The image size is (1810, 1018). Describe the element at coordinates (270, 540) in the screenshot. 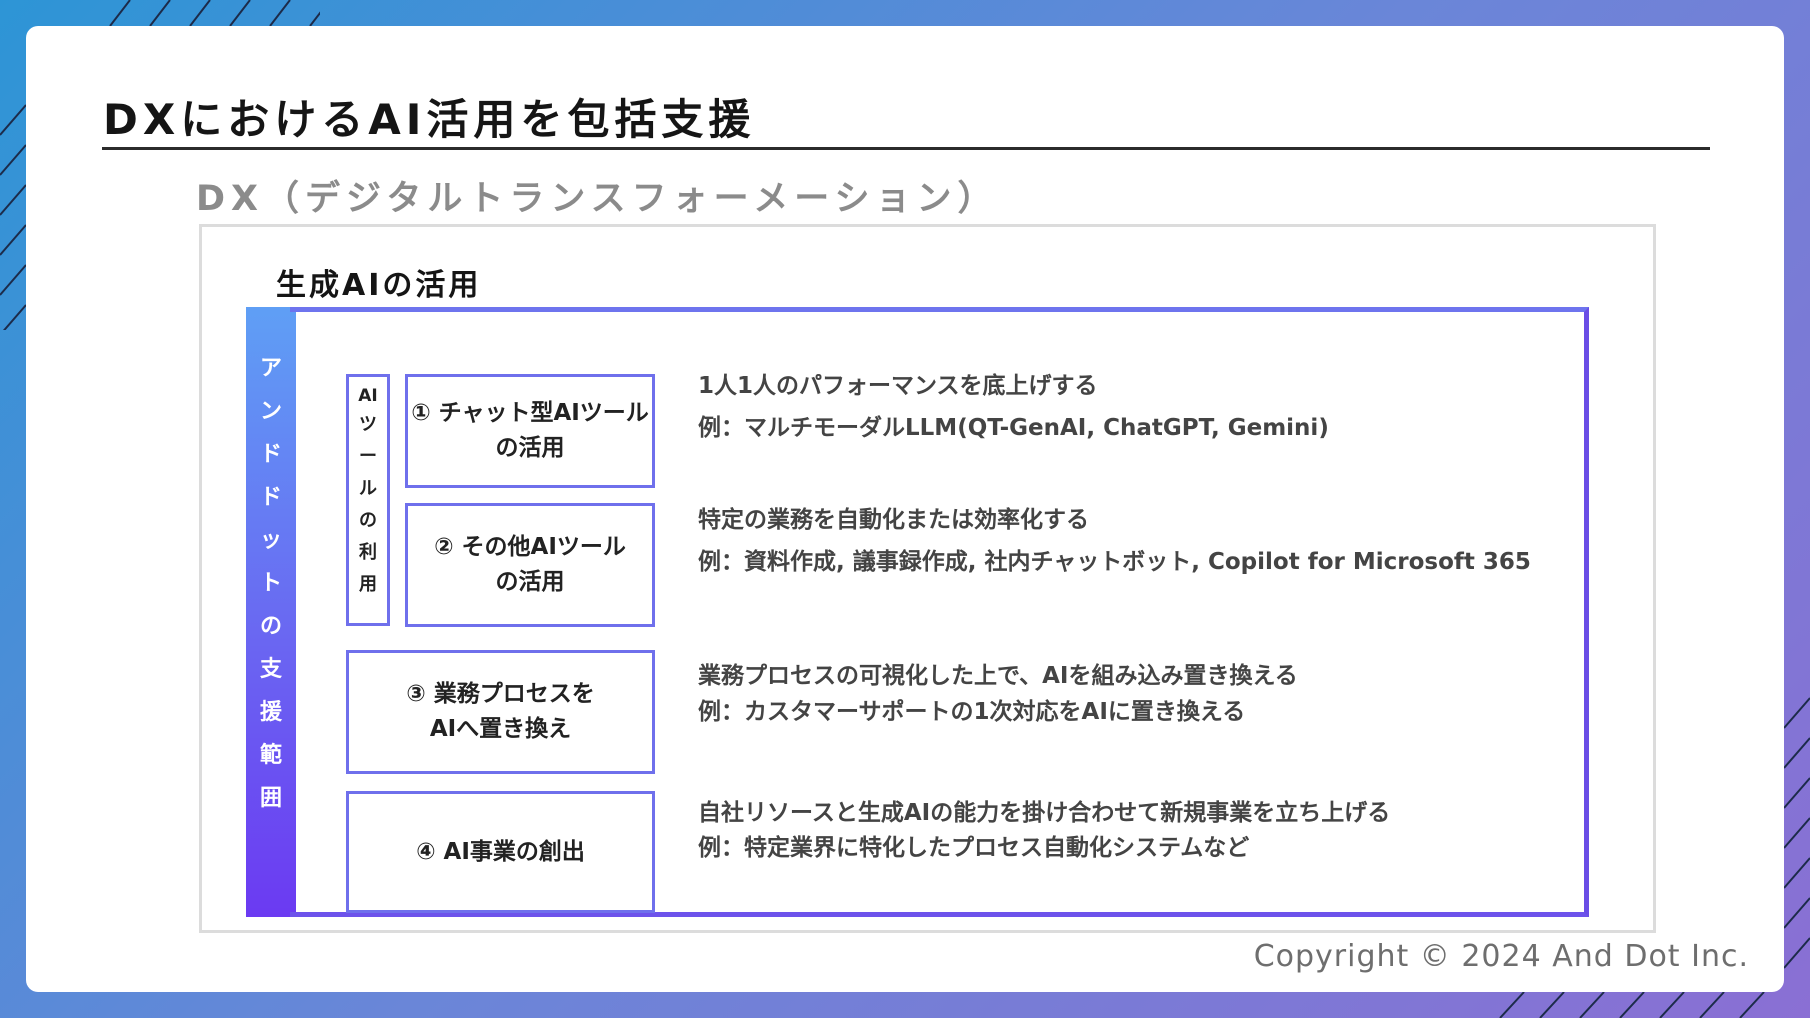

I see `support-scope-char: ッ` at that location.